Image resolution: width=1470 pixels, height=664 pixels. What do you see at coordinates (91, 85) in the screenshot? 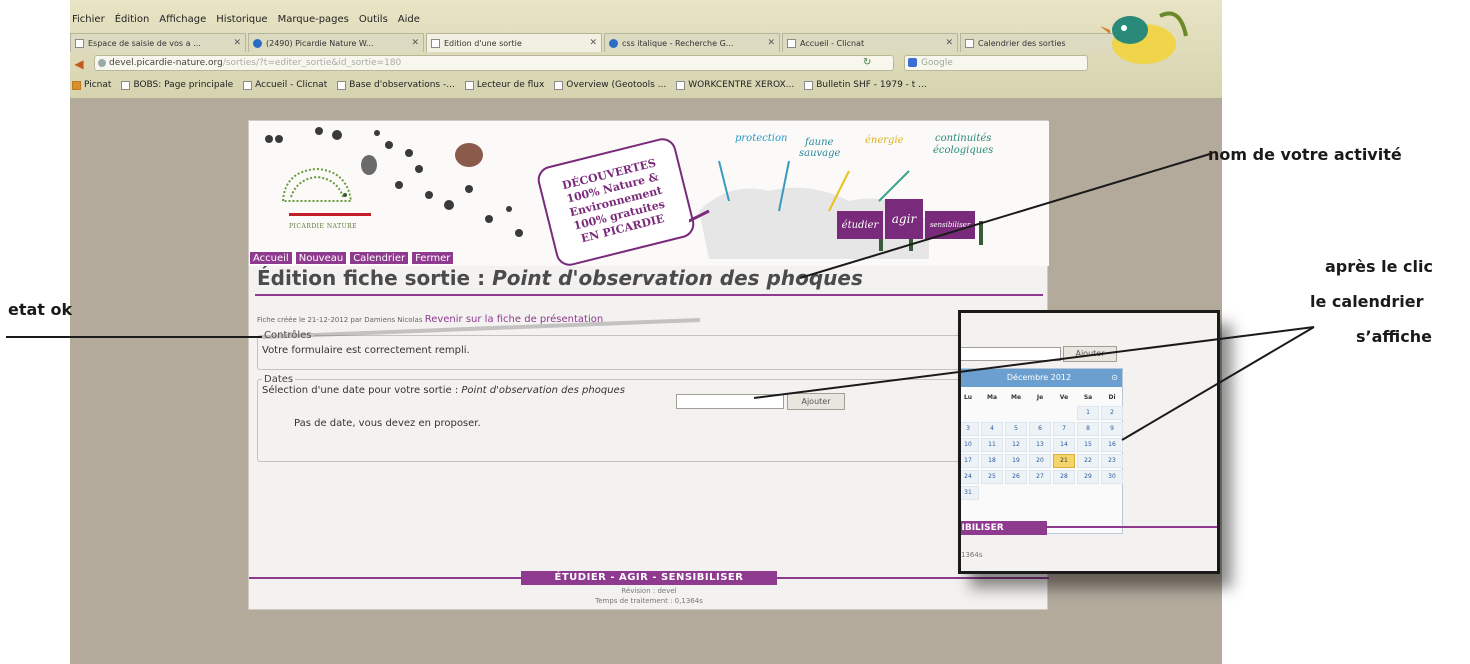
I see `bookmark-picnat: Picnat` at bounding box center [91, 85].